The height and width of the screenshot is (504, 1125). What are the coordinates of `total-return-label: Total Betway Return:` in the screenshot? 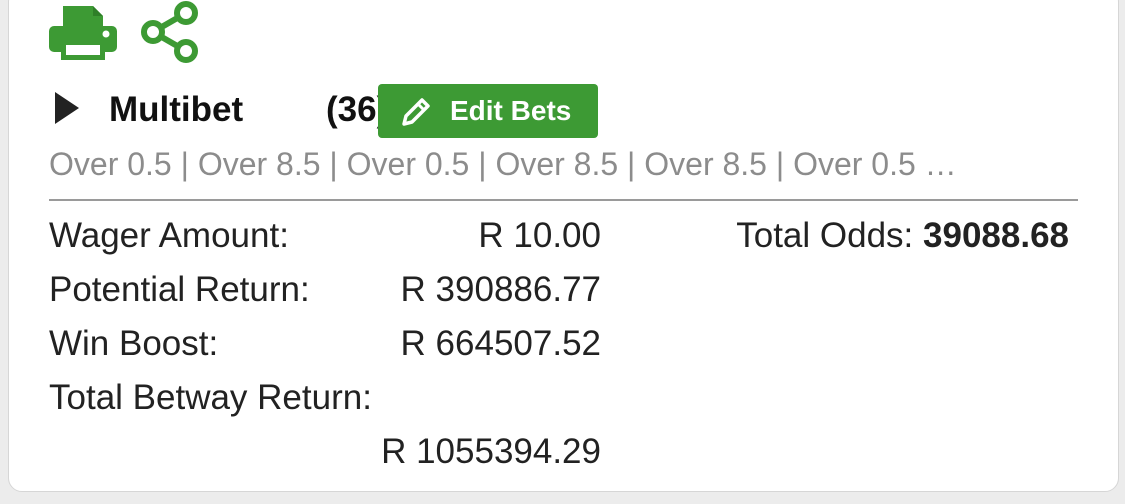 It's located at (210, 397).